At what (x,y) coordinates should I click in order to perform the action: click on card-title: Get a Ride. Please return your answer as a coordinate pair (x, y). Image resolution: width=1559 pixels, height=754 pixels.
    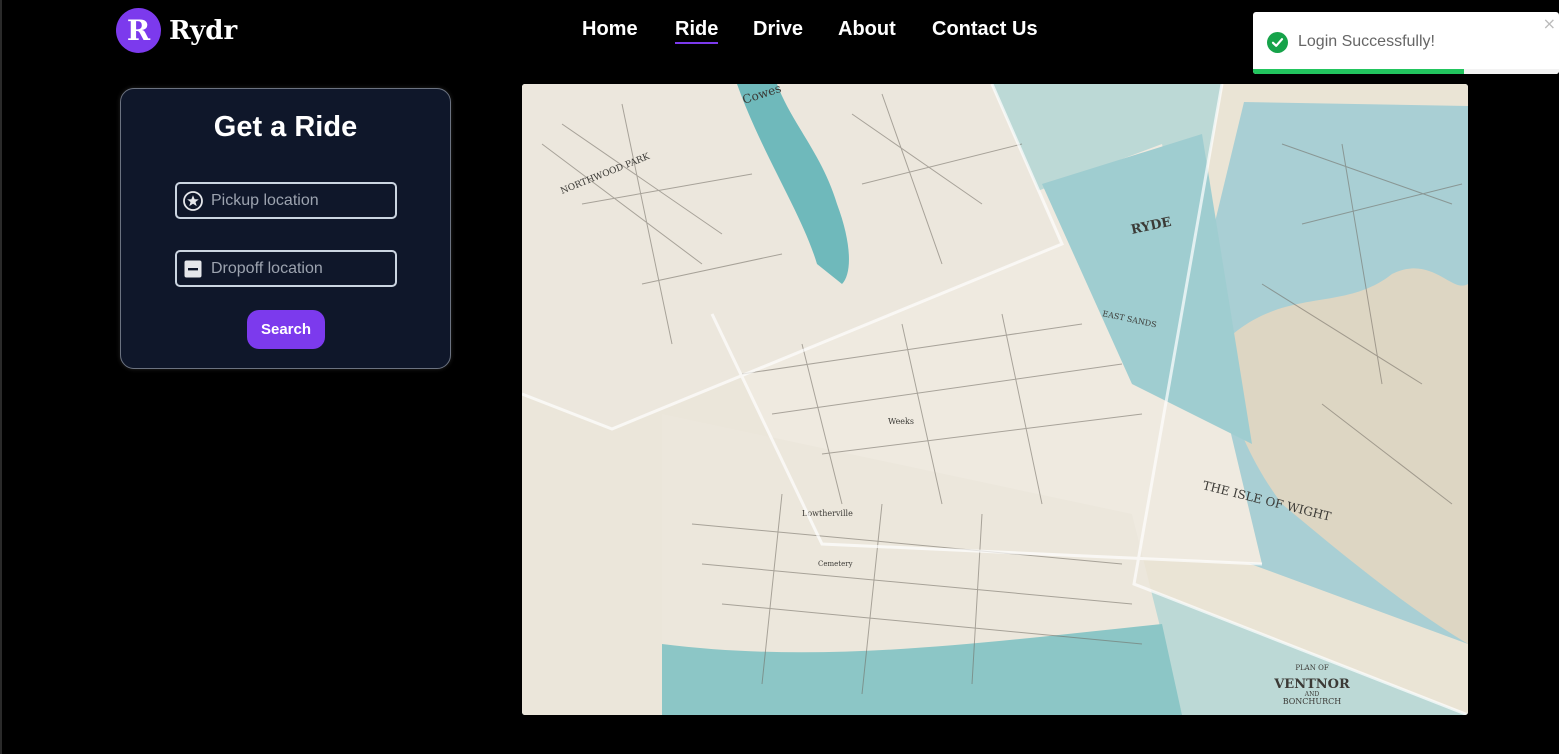
    Looking at the image, I should click on (285, 127).